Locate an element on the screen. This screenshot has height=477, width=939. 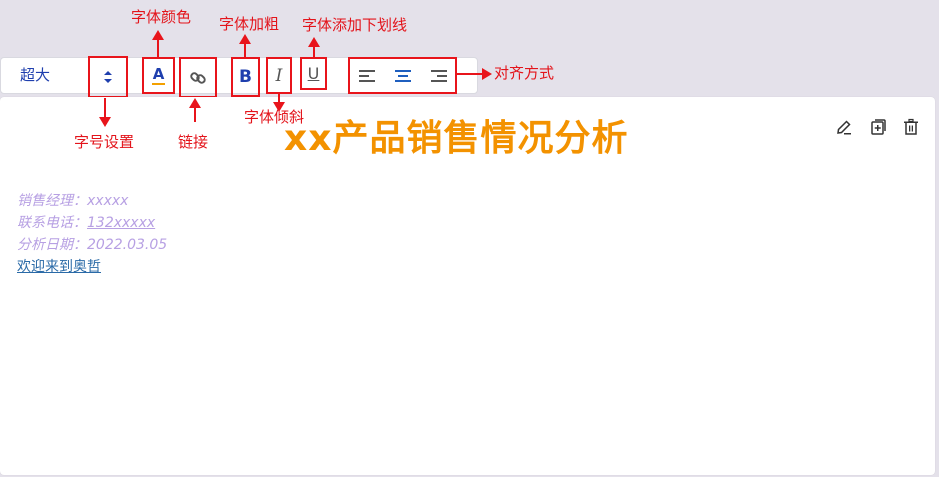
copy-add-icon is located at coordinates (878, 127).